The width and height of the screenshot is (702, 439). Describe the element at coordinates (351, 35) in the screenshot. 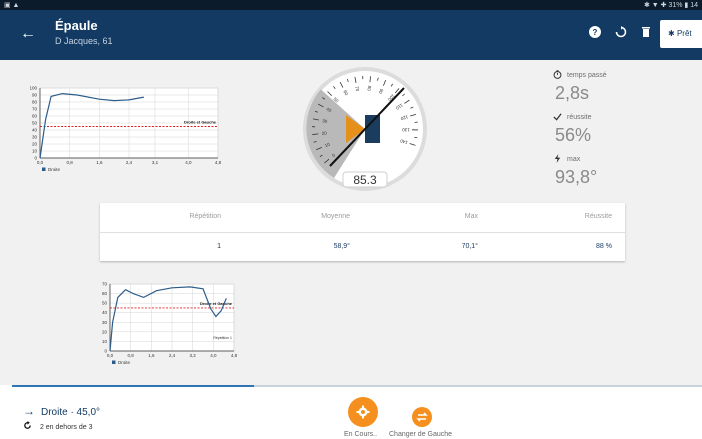

I see `app-bar: ← Épaule D Jacques, 61 ? ✱ Prêt` at that location.